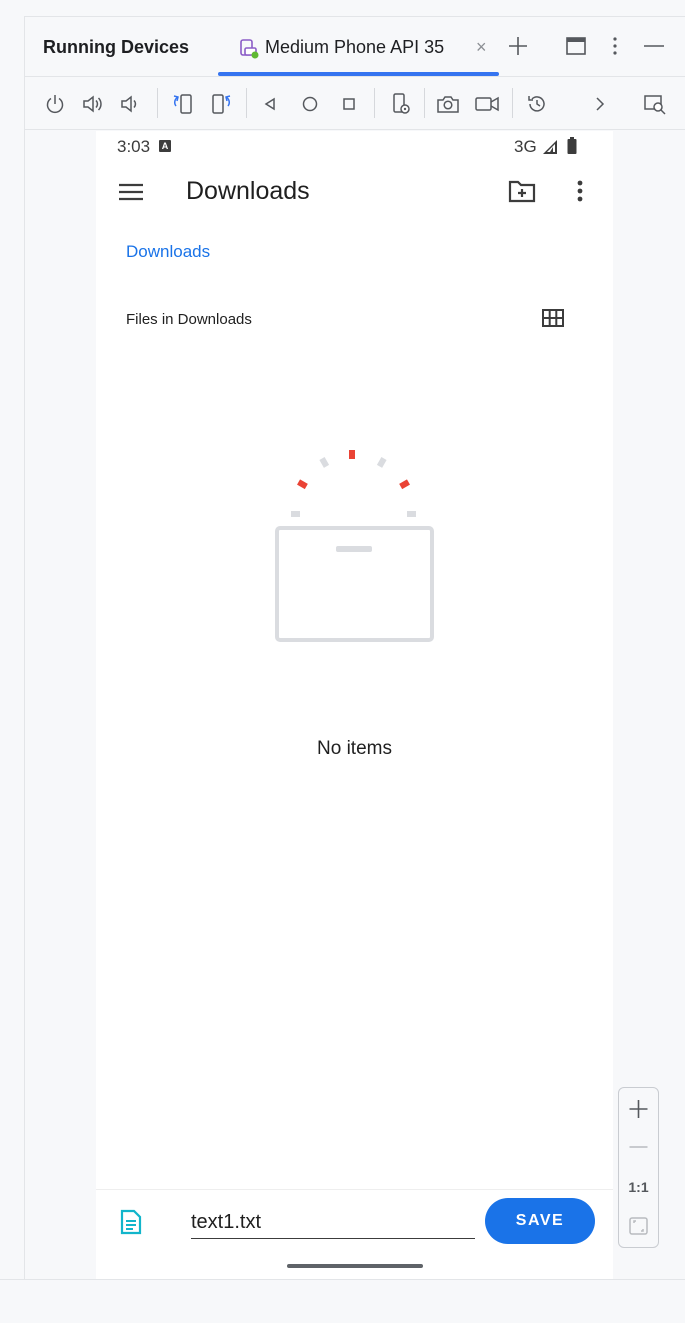 The width and height of the screenshot is (685, 1323). I want to click on chevron-right-icon, so click(600, 104).